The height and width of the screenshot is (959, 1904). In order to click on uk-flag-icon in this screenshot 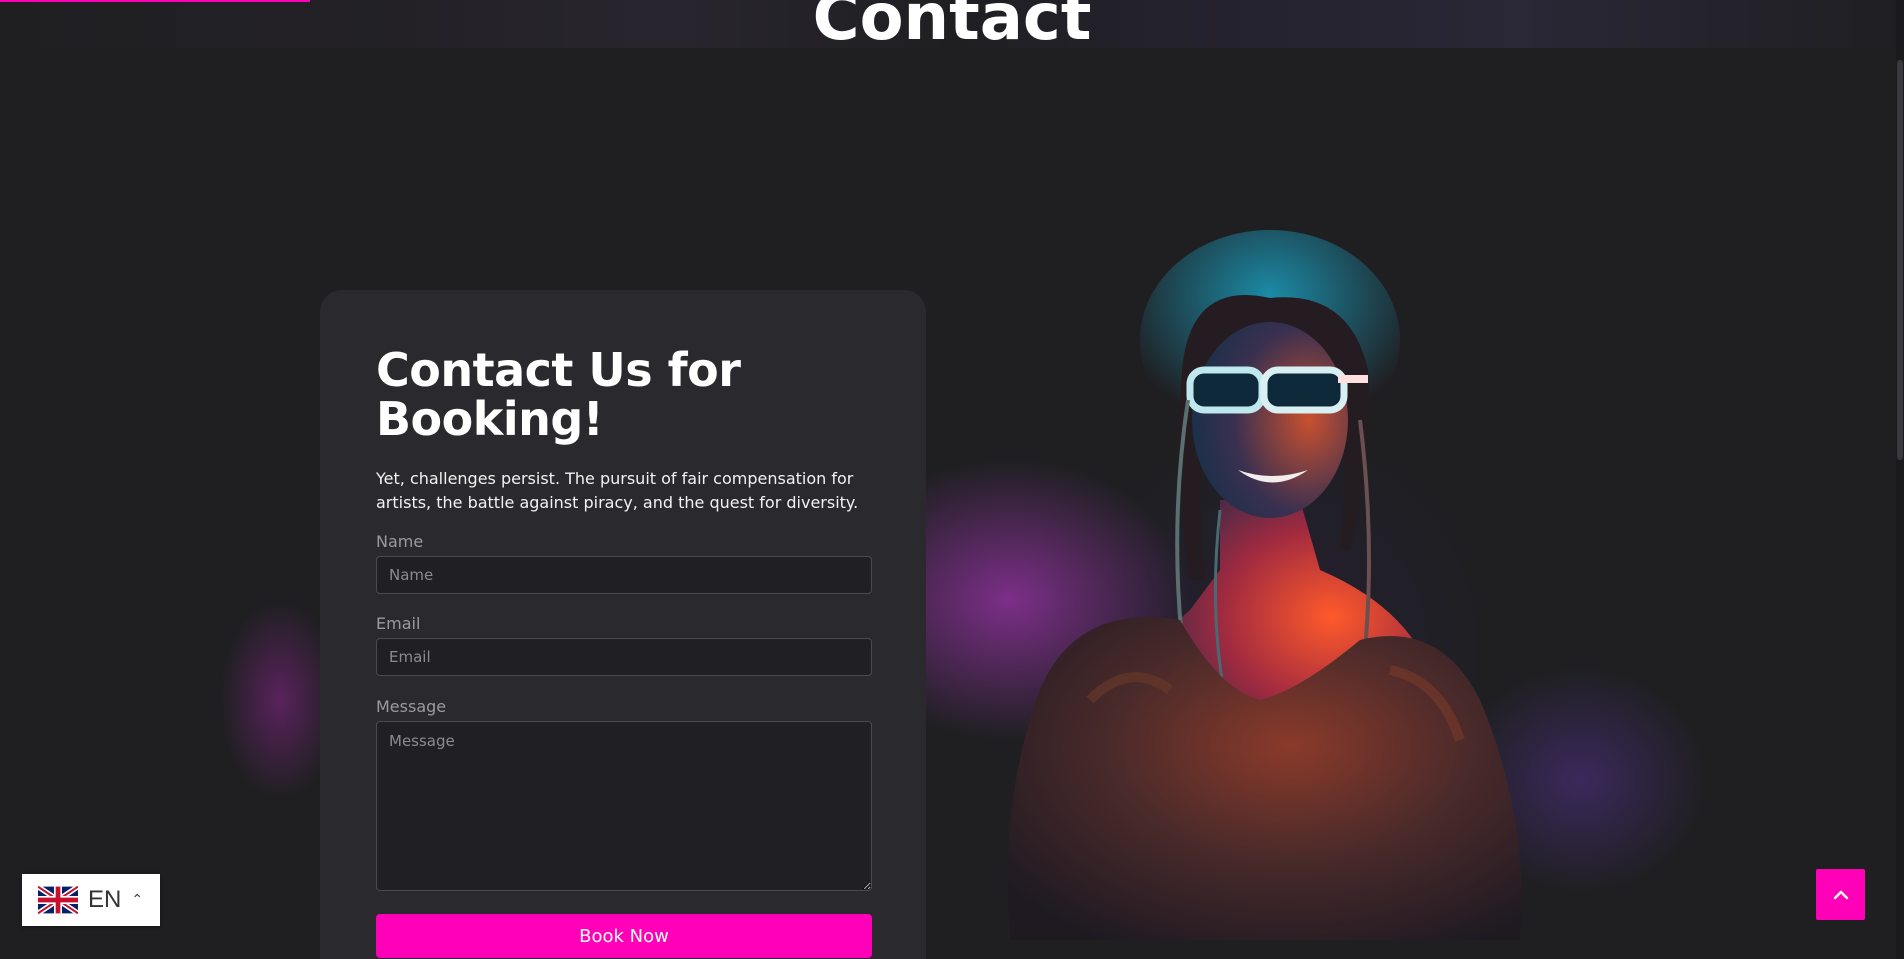, I will do `click(58, 900)`.